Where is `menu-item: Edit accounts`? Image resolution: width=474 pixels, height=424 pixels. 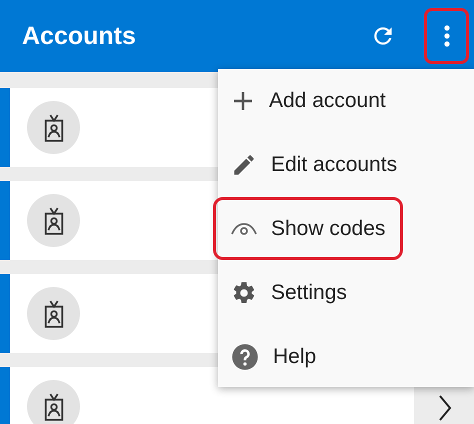 menu-item: Edit accounts is located at coordinates (308, 164).